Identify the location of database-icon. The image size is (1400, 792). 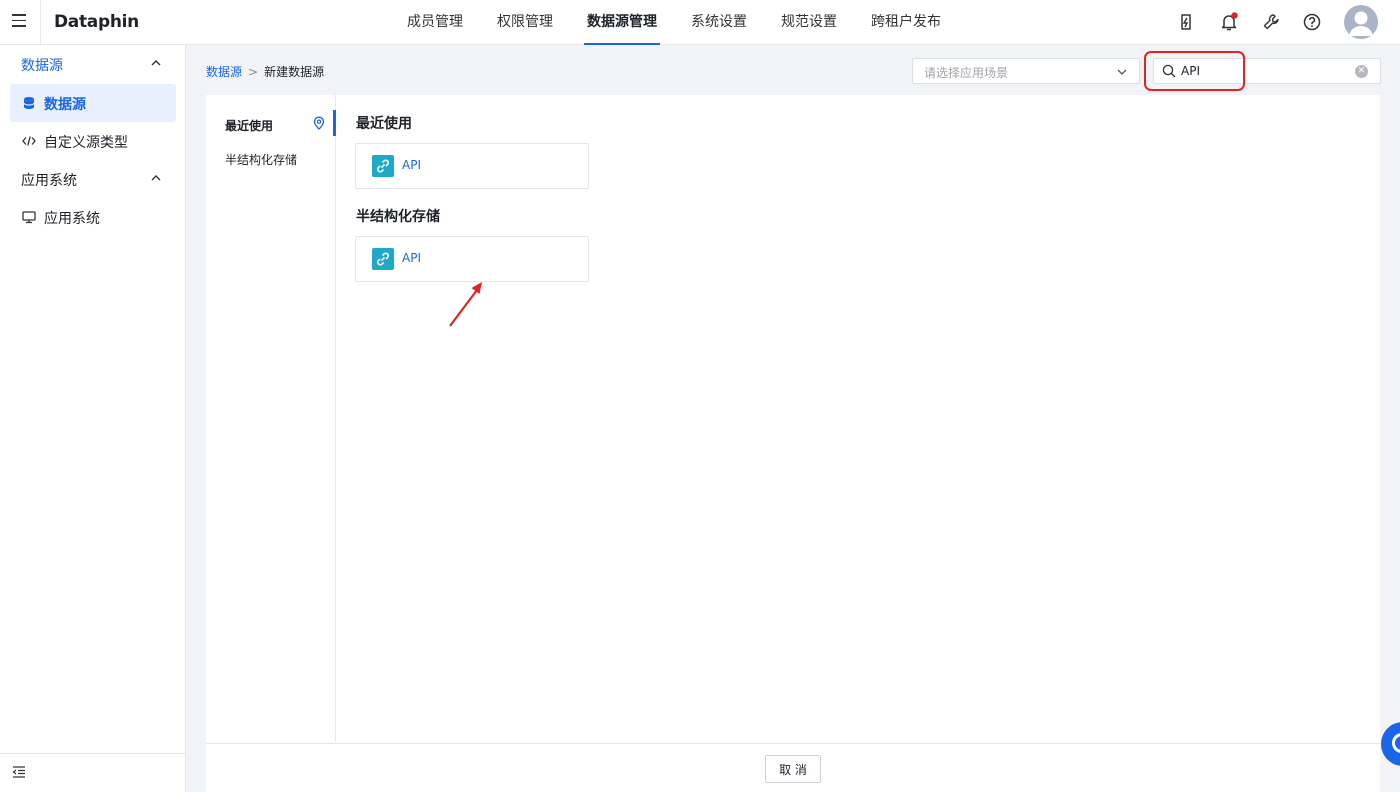
(29, 103).